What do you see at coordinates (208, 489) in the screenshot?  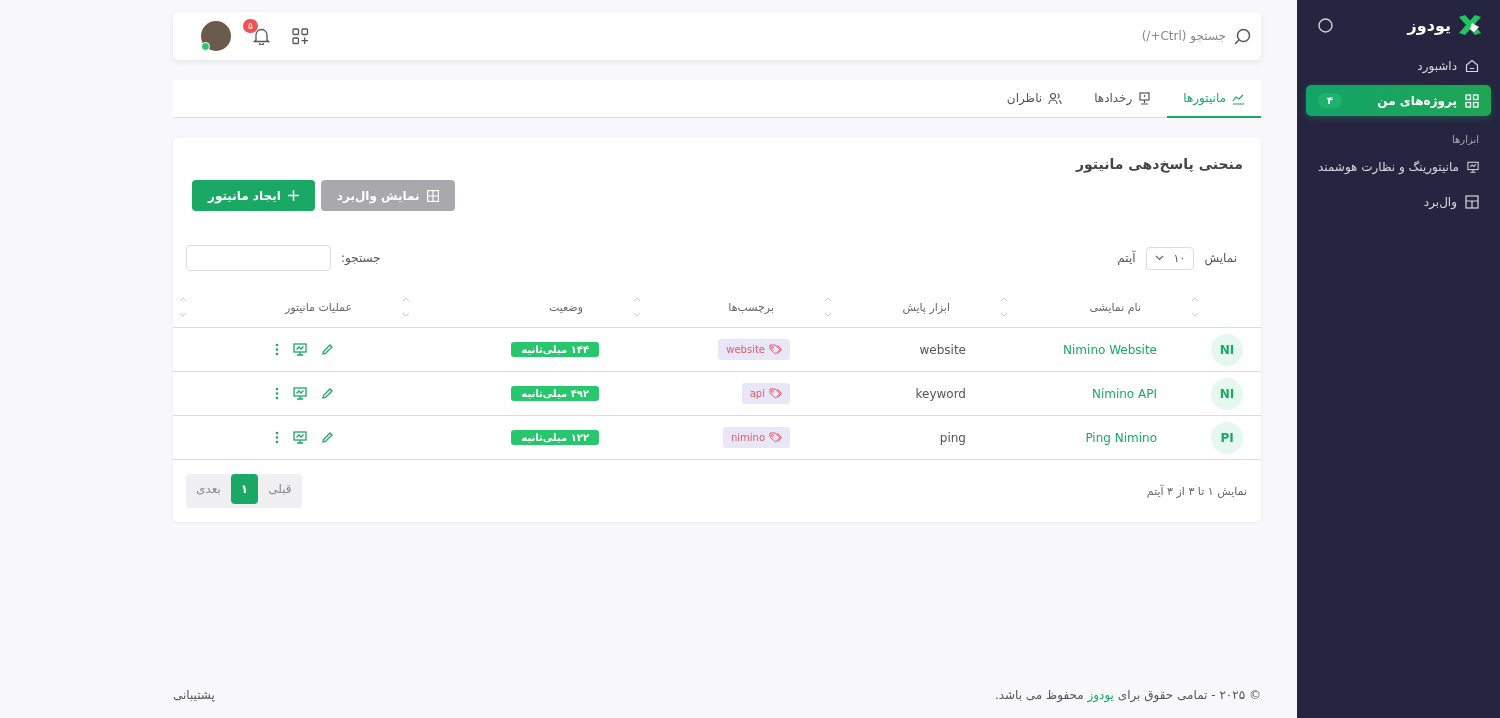 I see `pager-nav-button: بعدی` at bounding box center [208, 489].